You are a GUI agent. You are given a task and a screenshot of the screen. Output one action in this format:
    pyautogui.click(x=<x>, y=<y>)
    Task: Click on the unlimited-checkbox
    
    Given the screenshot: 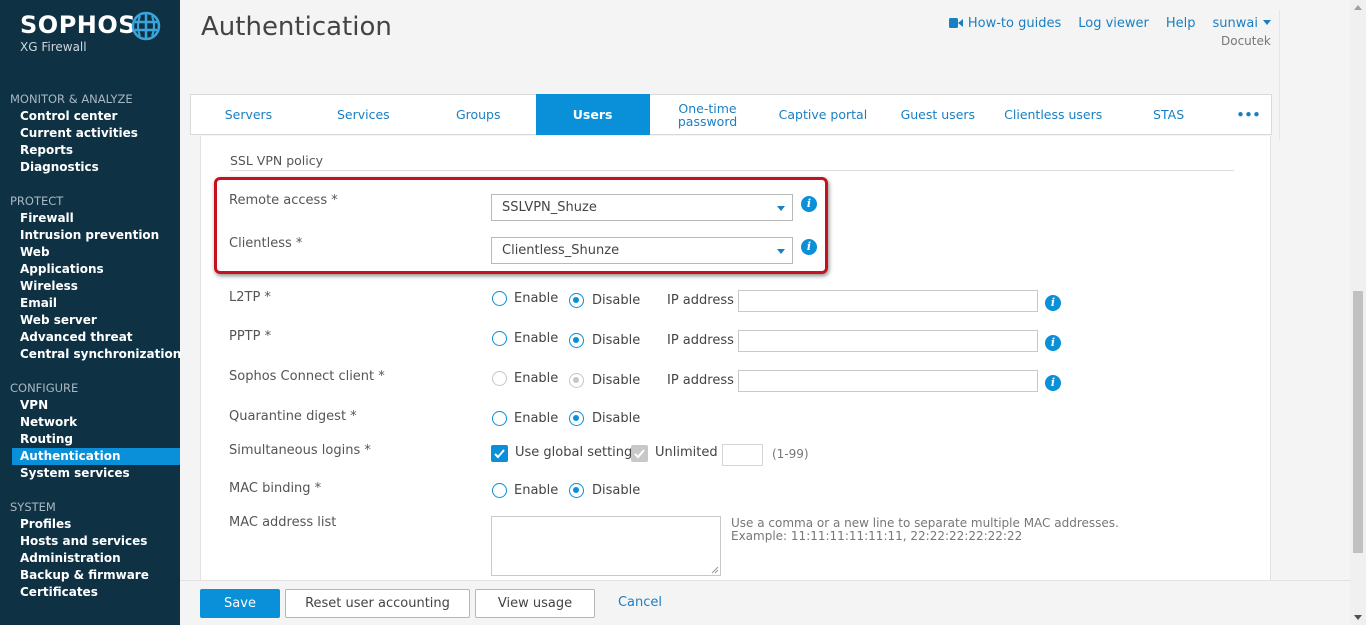 What is the action you would take?
    pyautogui.click(x=639, y=453)
    